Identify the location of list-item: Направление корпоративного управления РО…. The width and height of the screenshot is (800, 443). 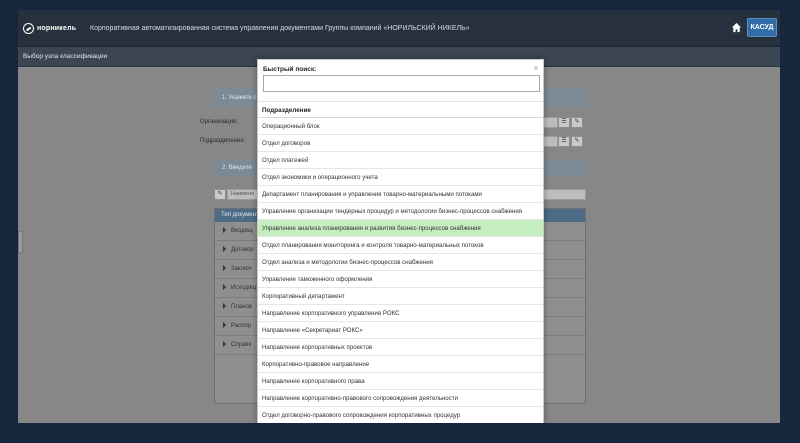
(400, 313).